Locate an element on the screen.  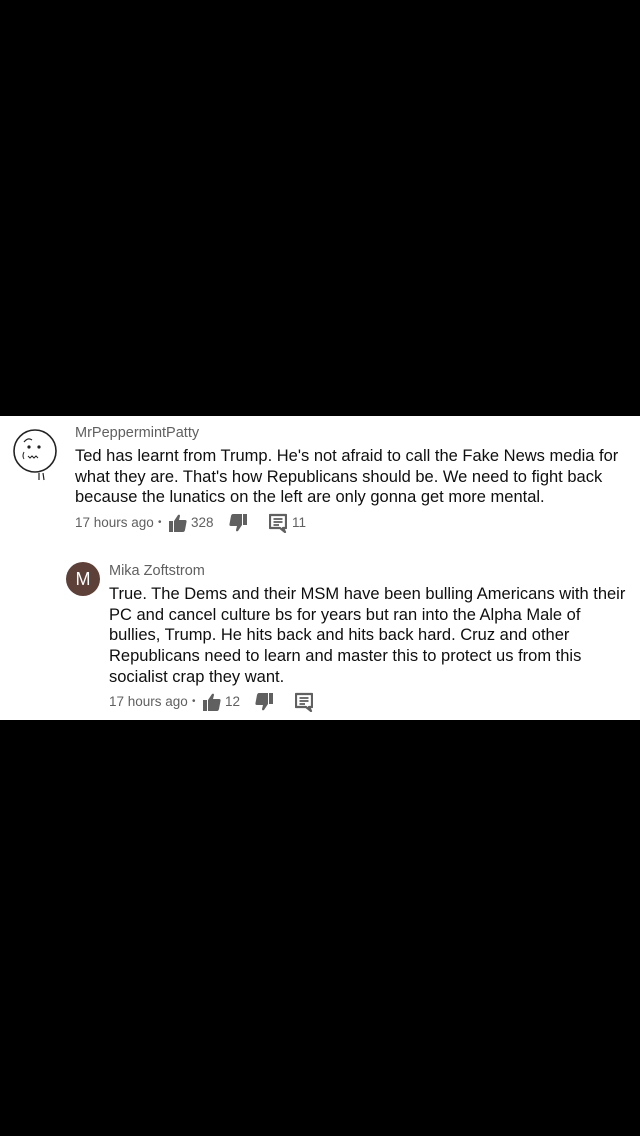
avatar: M is located at coordinates (83, 579).